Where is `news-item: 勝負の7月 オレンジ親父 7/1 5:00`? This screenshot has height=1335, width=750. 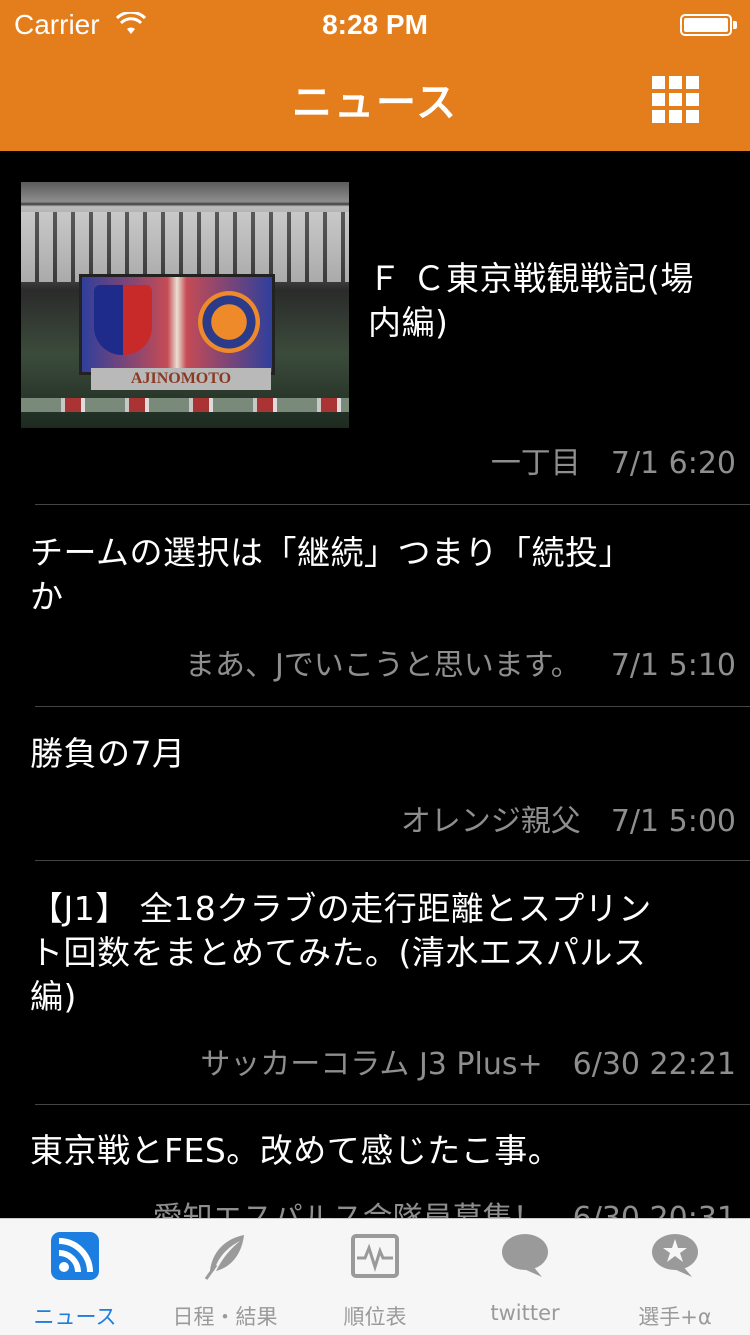
news-item: 勝負の7月 オレンジ親父 7/1 5:00 is located at coordinates (375, 784).